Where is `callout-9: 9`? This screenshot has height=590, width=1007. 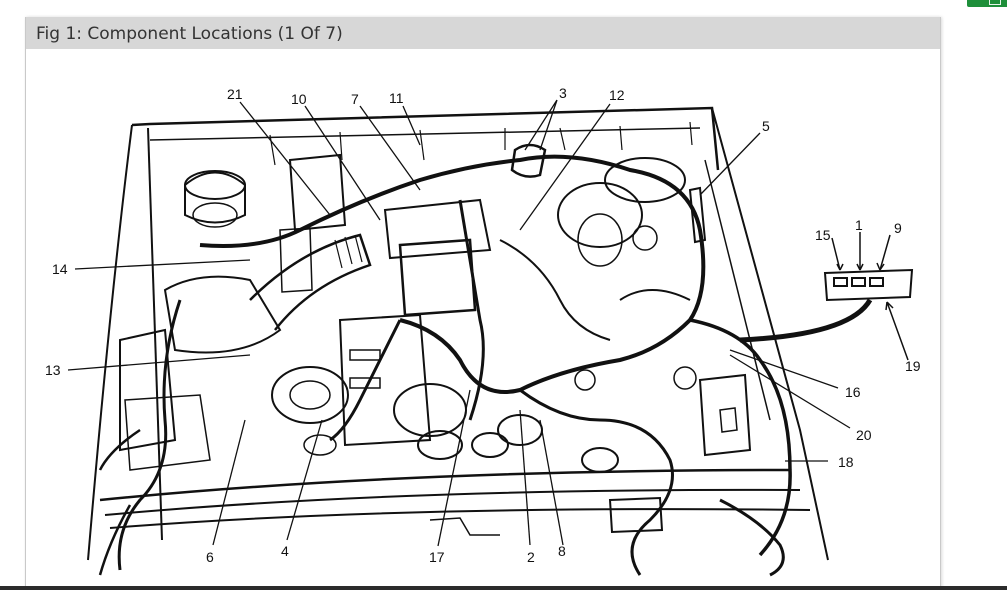
callout-9: 9 is located at coordinates (898, 228).